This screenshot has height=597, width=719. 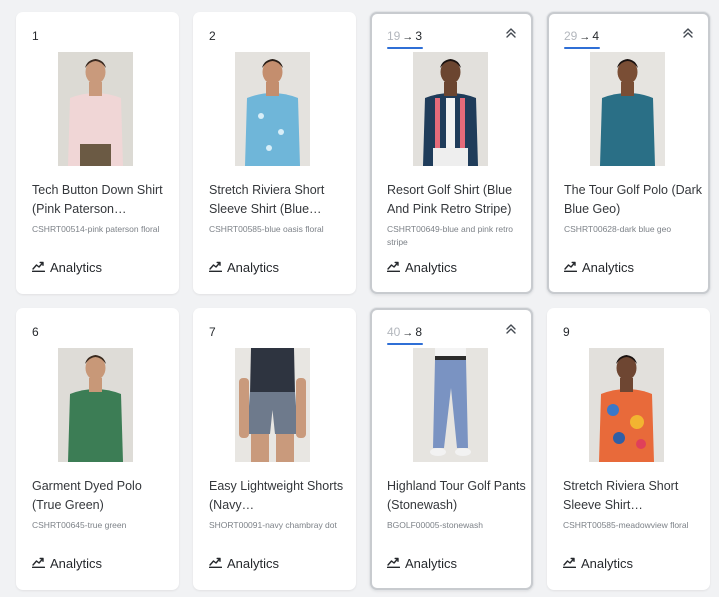 What do you see at coordinates (79, 525) in the screenshot?
I see `product-sku: CSHRT00645-true green` at bounding box center [79, 525].